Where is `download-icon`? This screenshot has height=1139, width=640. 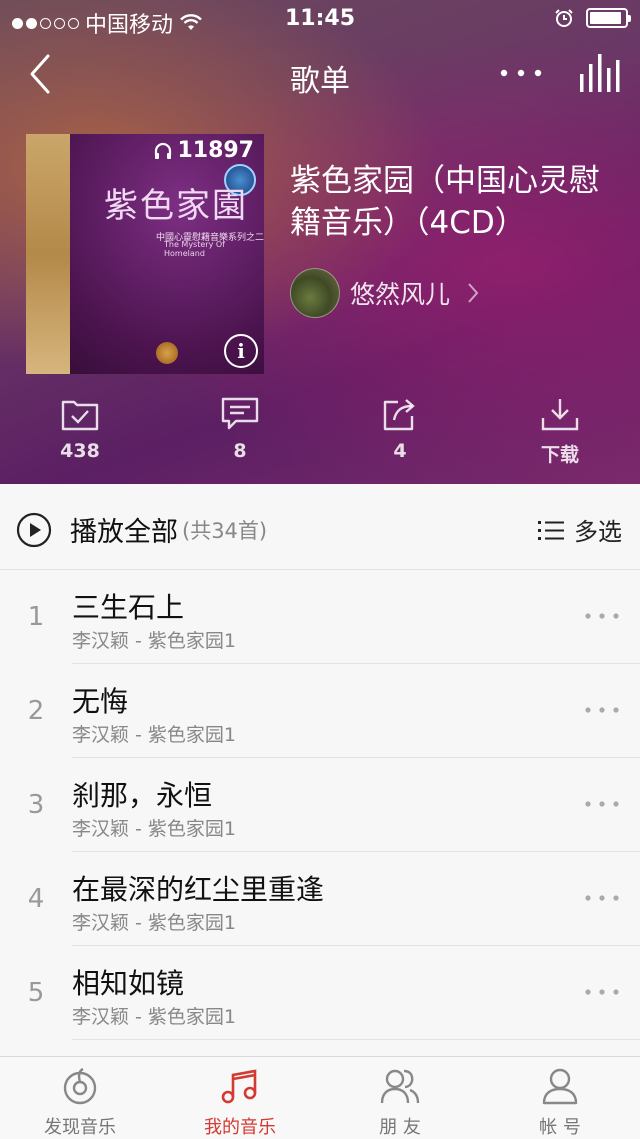 download-icon is located at coordinates (560, 415).